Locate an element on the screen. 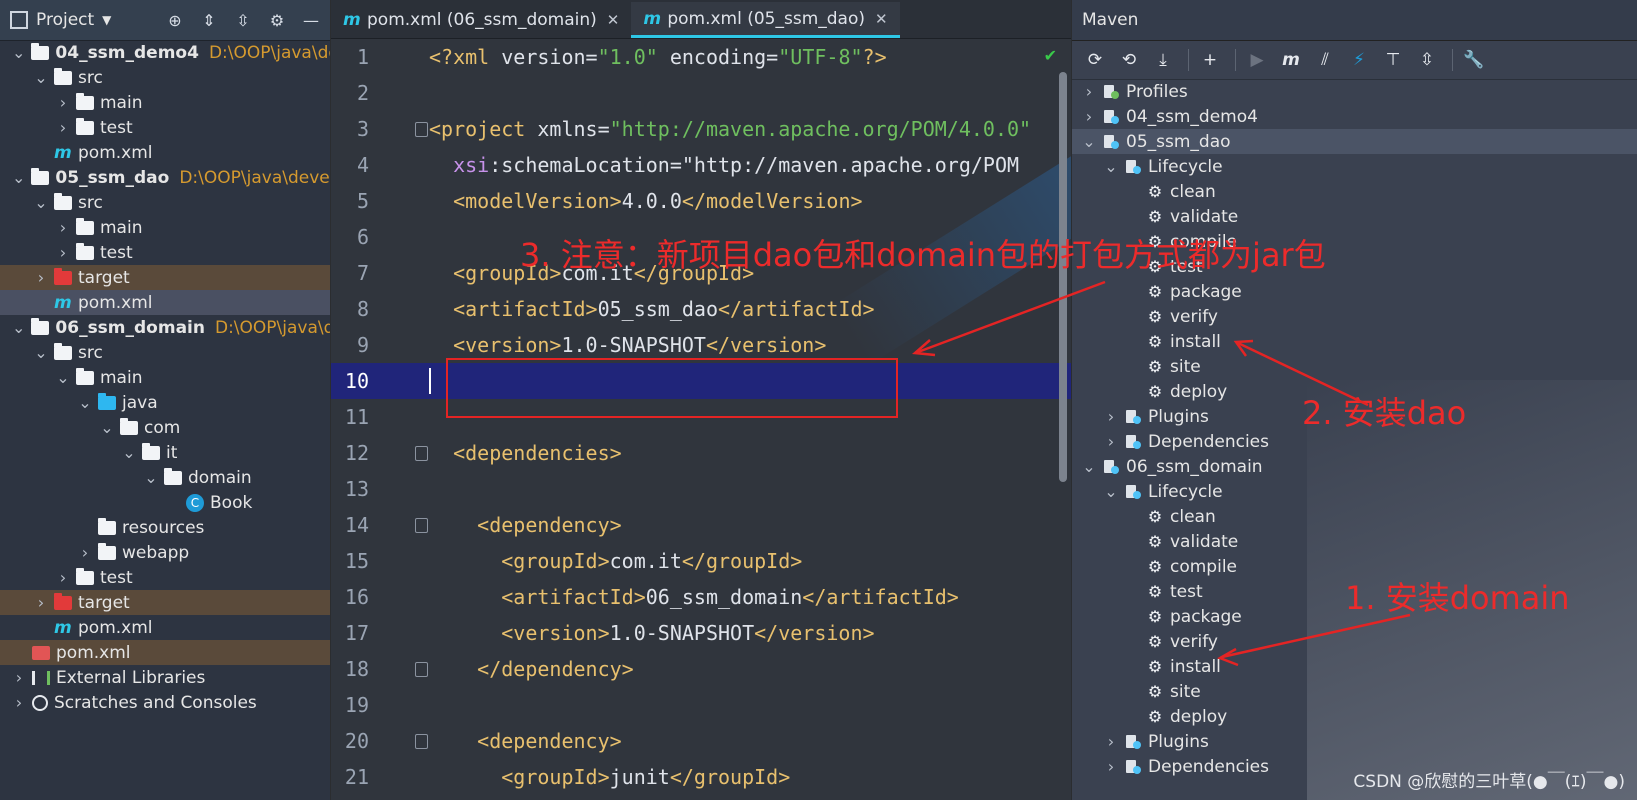  code-line: 1 <?xml version="1.0" encoding="UTF-8"?> is located at coordinates (701, 57).